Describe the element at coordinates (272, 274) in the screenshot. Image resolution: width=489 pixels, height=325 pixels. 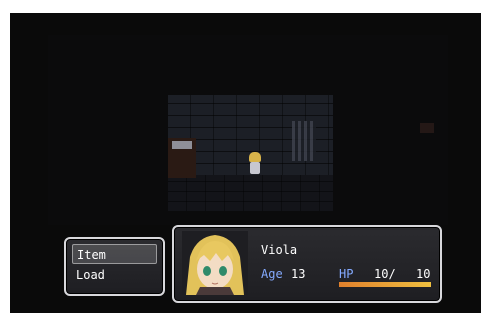
I see `age-label: Age` at that location.